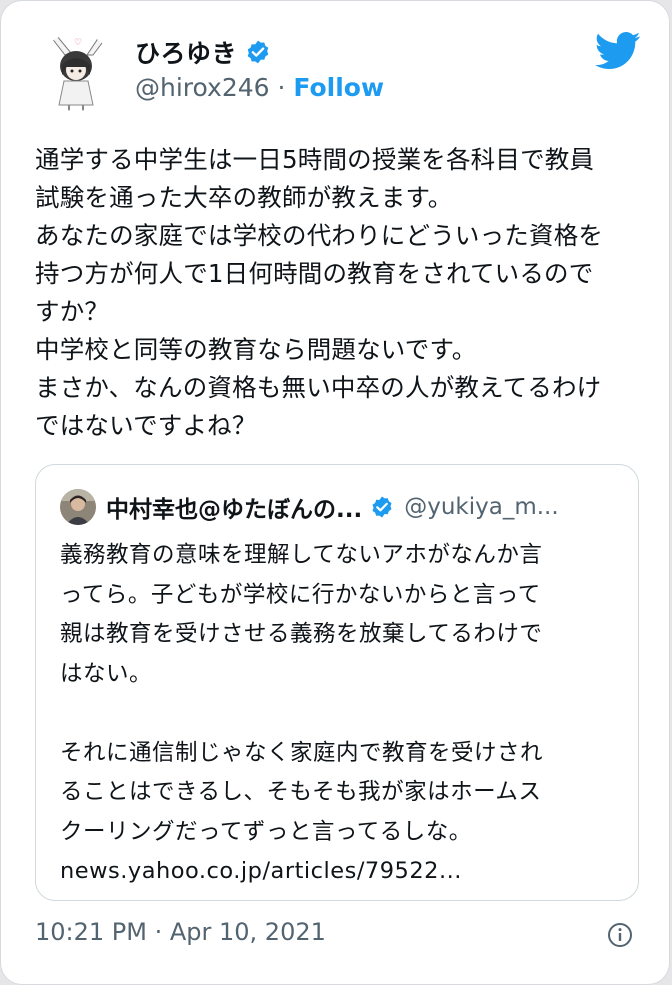 The image size is (672, 985). I want to click on author-handle: @hirox246, so click(202, 87).